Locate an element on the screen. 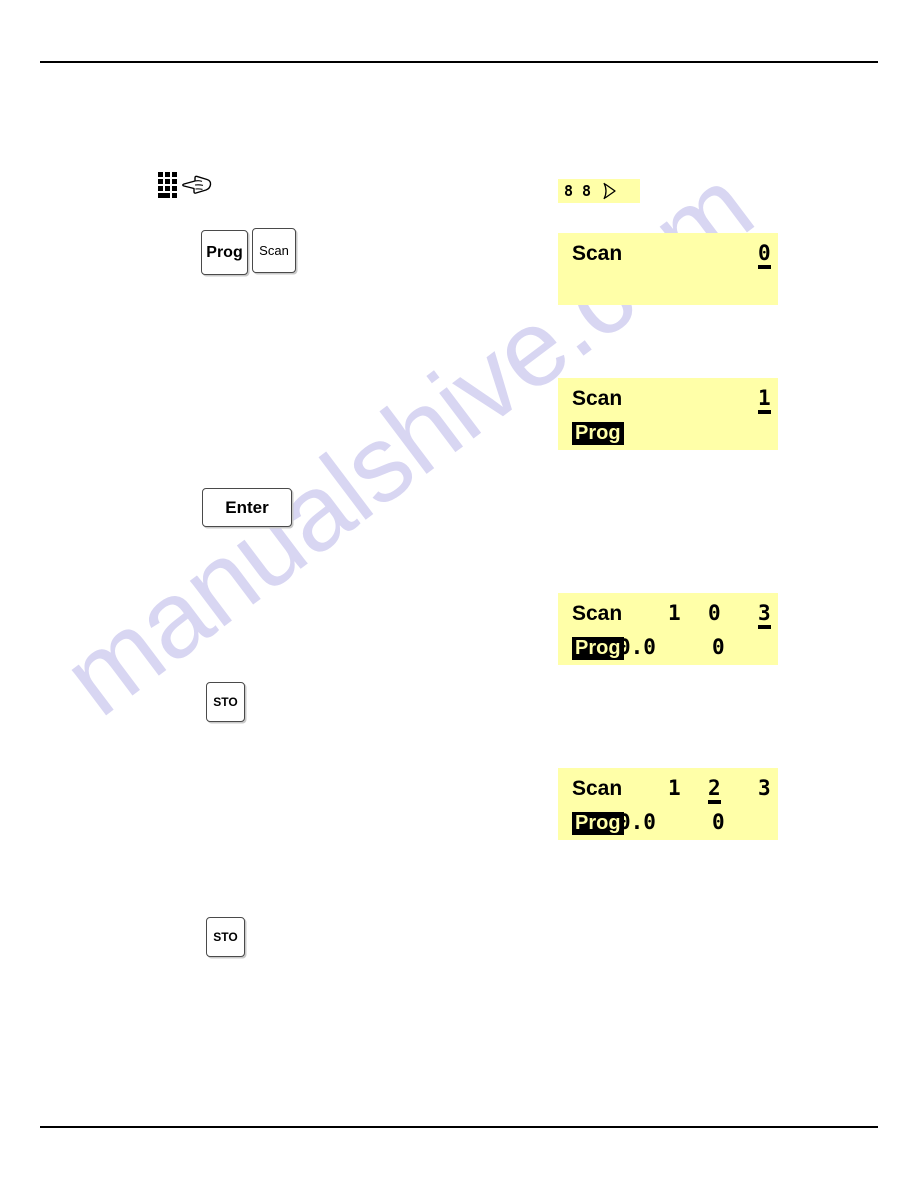  sto-key-first: STO is located at coordinates (225, 702).